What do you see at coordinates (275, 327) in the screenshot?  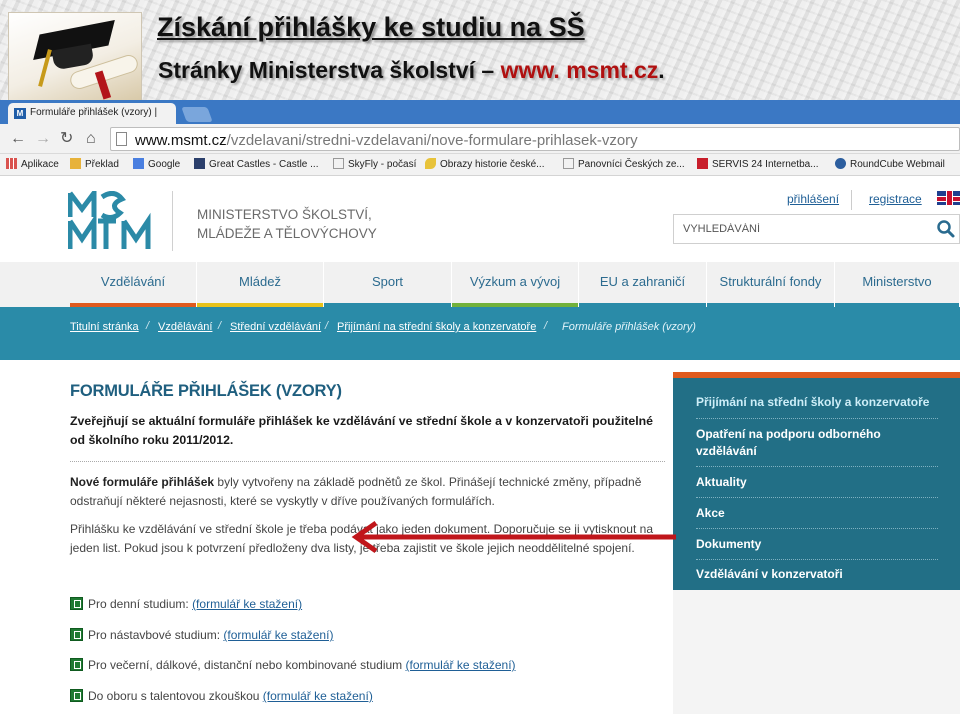 I see `breadcrumb-stredni-vzdelavani: Střední vzdělávání` at bounding box center [275, 327].